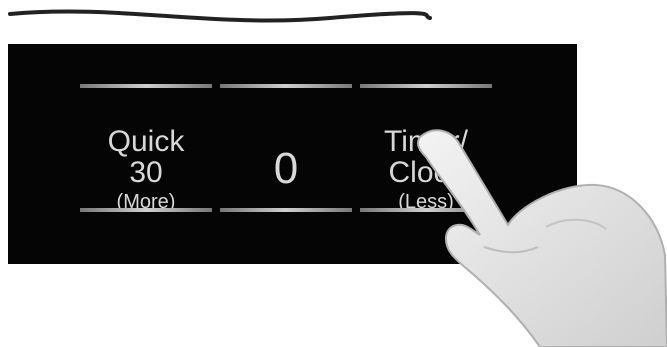 The height and width of the screenshot is (347, 667). I want to click on display-button: 0, so click(286, 169).